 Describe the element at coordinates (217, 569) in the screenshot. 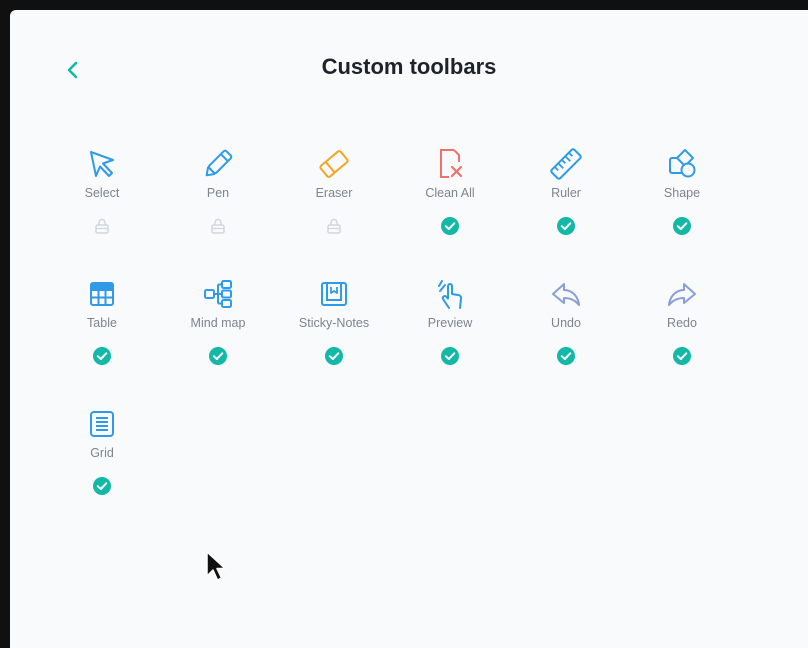

I see `mouse-pointer-icon` at that location.